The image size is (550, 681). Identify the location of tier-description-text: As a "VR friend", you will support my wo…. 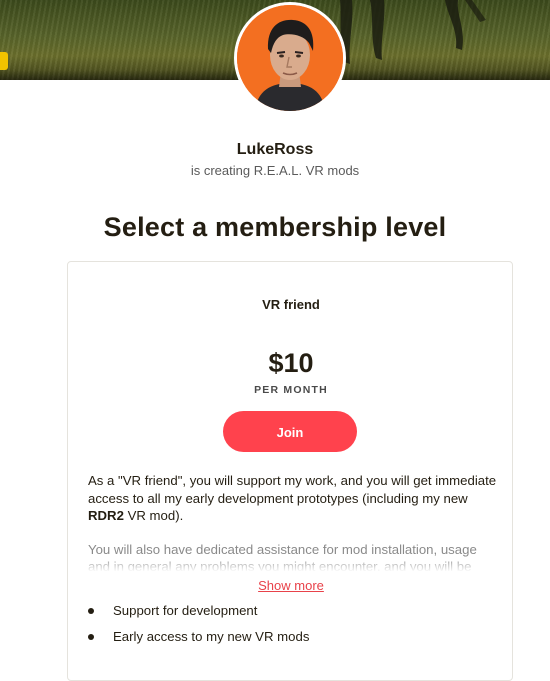
(293, 498).